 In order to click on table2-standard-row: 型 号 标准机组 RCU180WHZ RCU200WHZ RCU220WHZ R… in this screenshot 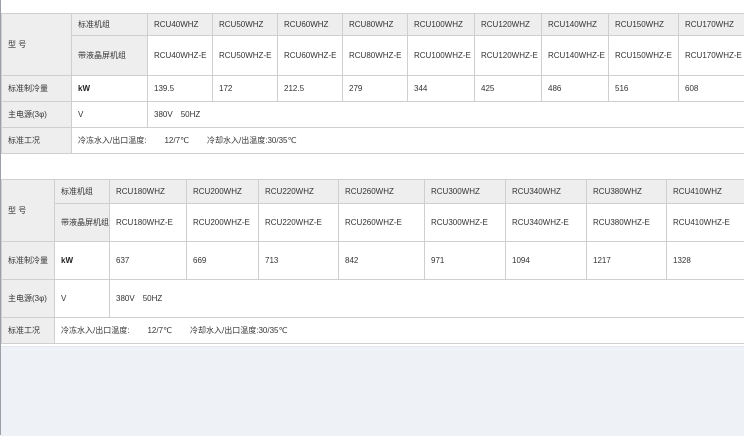, I will do `click(373, 192)`.